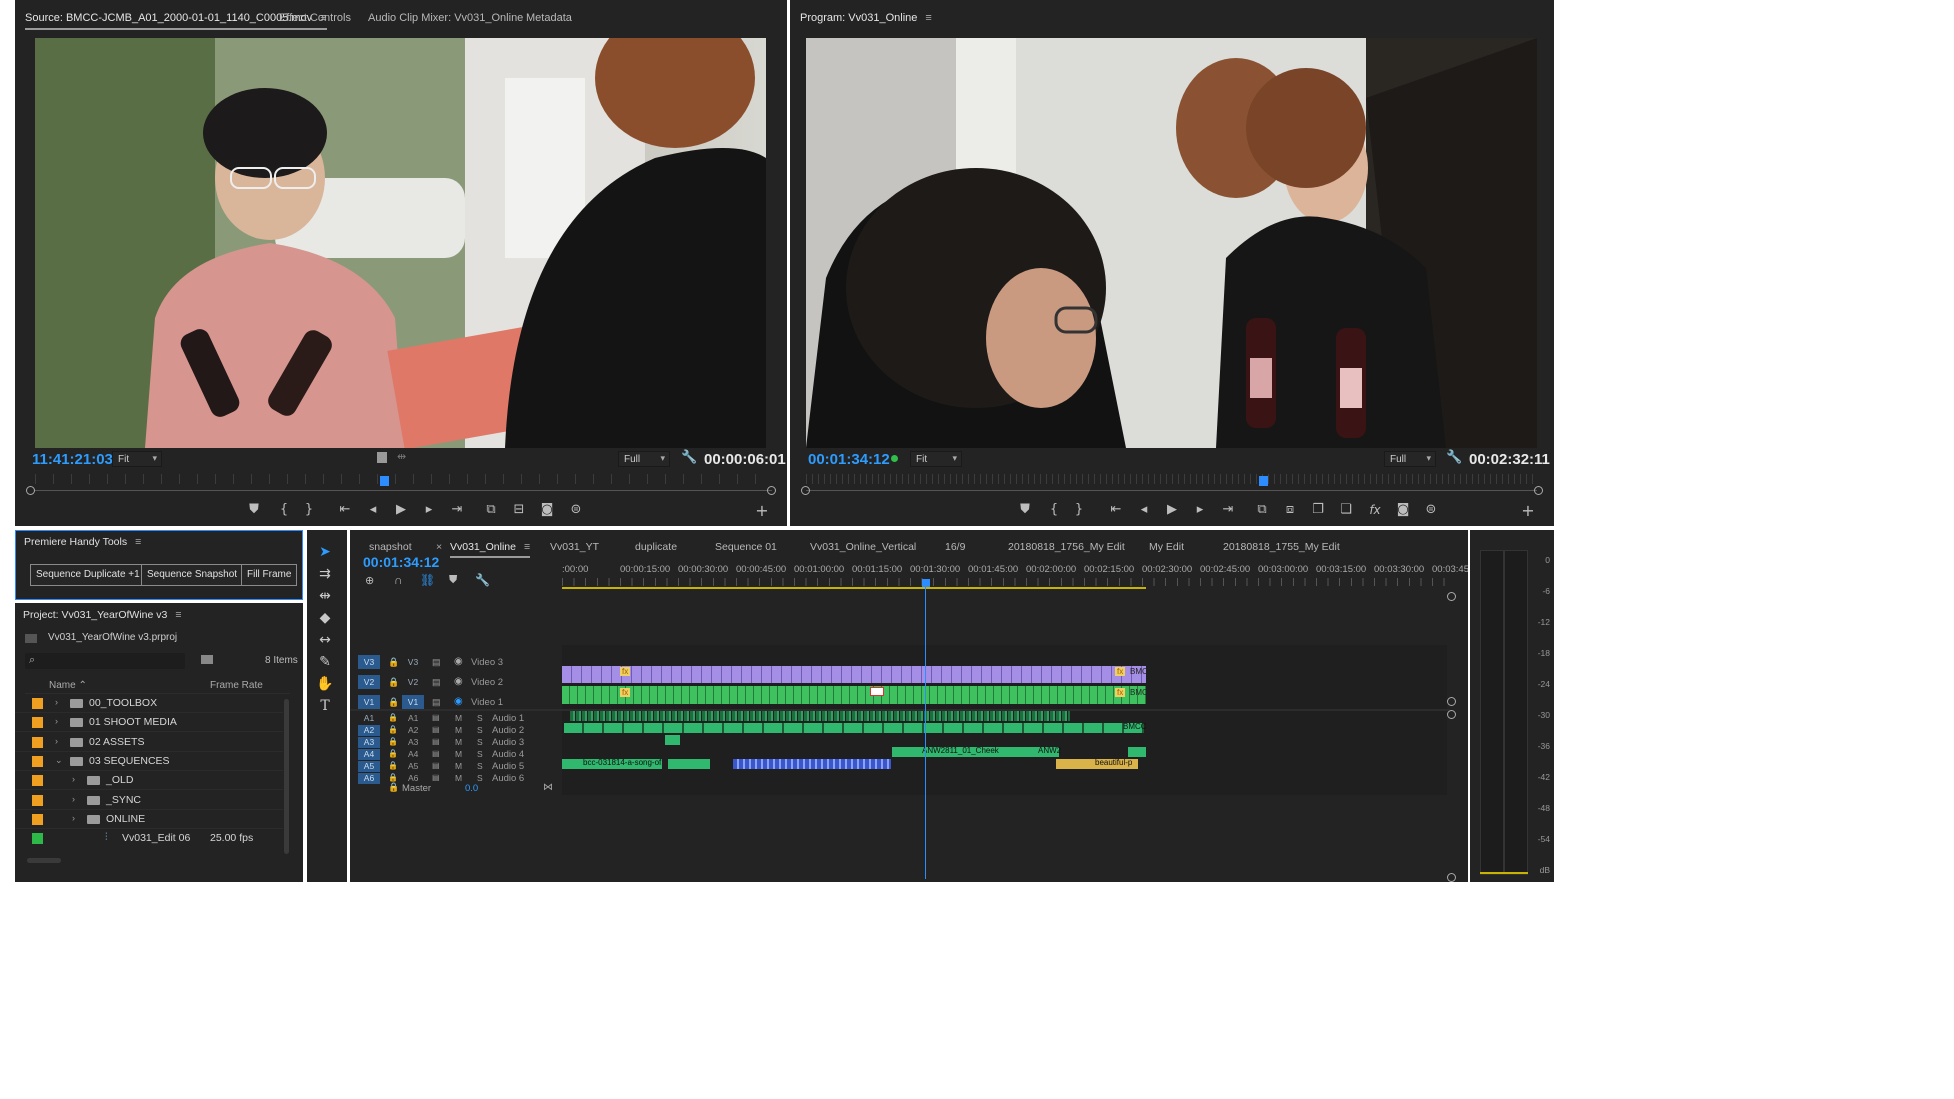  What do you see at coordinates (1079, 510) in the screenshot?
I see `mark-out-icon: }` at bounding box center [1079, 510].